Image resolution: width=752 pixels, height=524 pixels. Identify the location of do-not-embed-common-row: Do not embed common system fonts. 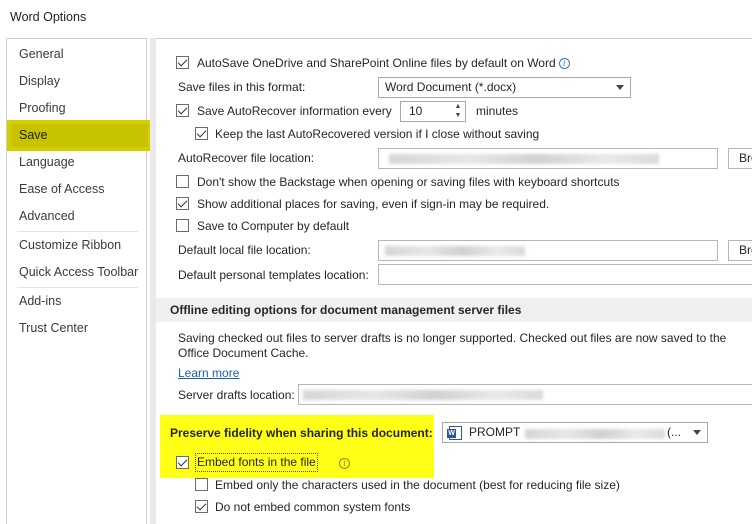
(345, 507).